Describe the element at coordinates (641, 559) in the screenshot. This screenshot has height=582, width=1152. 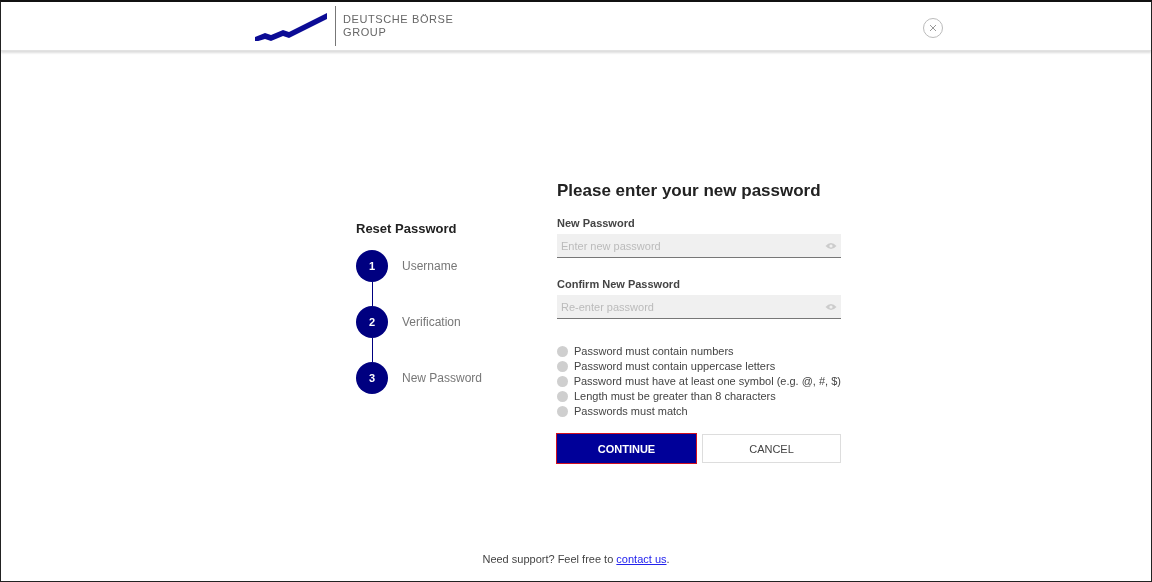
I see `contact-link: contact us` at that location.